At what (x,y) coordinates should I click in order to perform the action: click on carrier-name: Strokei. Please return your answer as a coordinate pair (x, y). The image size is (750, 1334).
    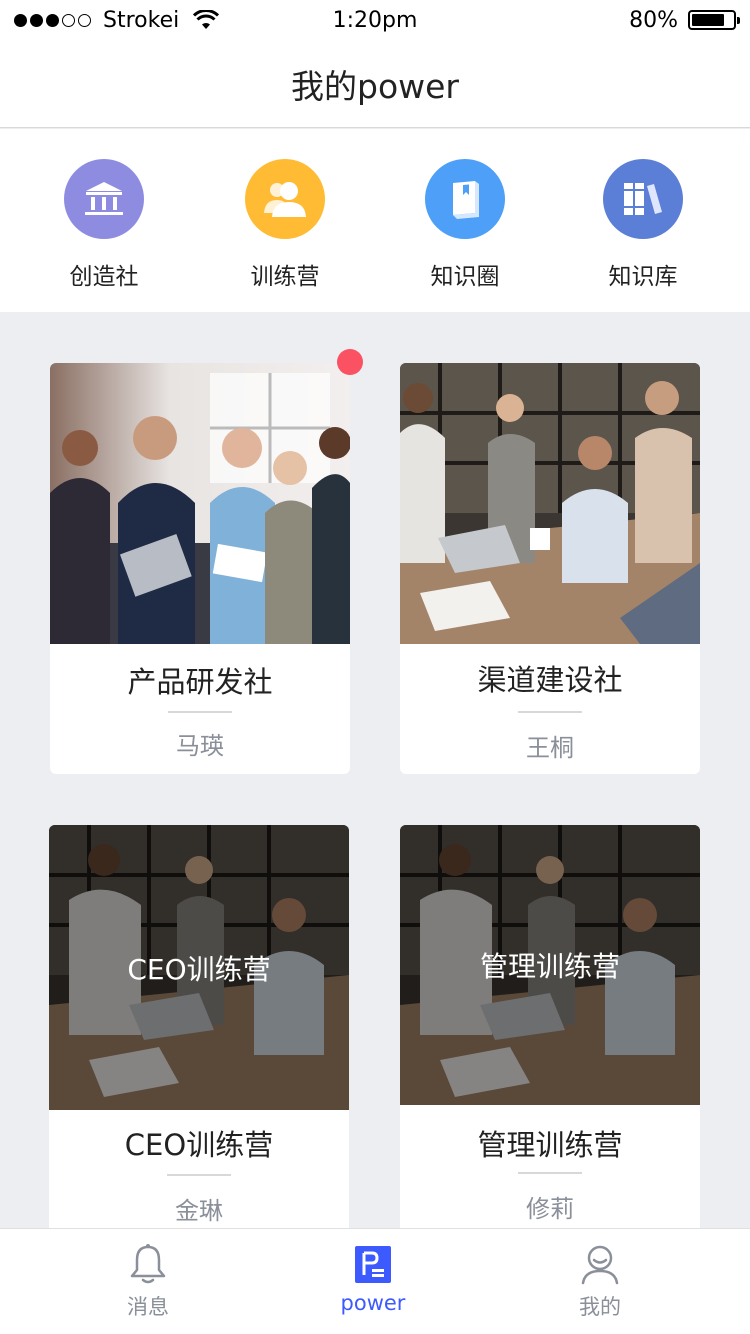
    Looking at the image, I should click on (141, 20).